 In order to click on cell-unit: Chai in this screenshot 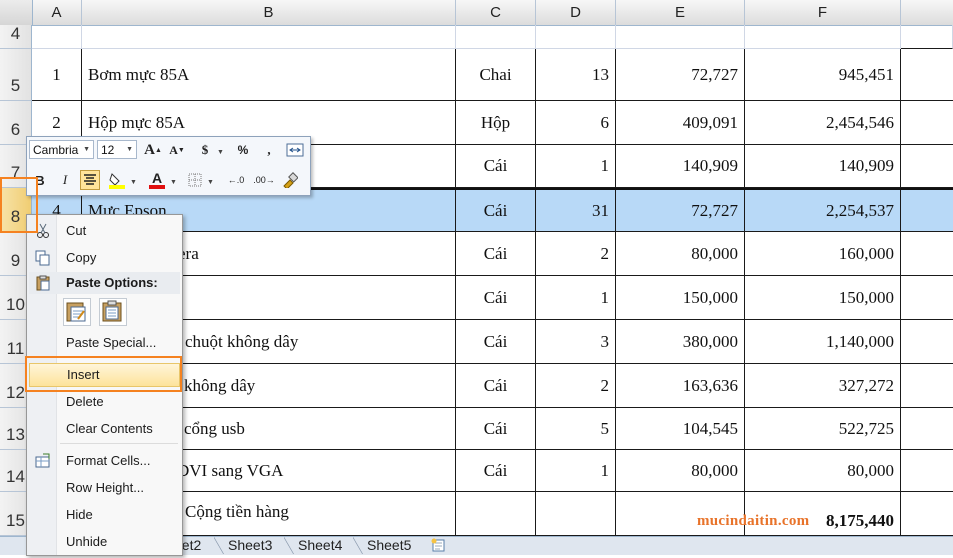, I will do `click(496, 75)`.